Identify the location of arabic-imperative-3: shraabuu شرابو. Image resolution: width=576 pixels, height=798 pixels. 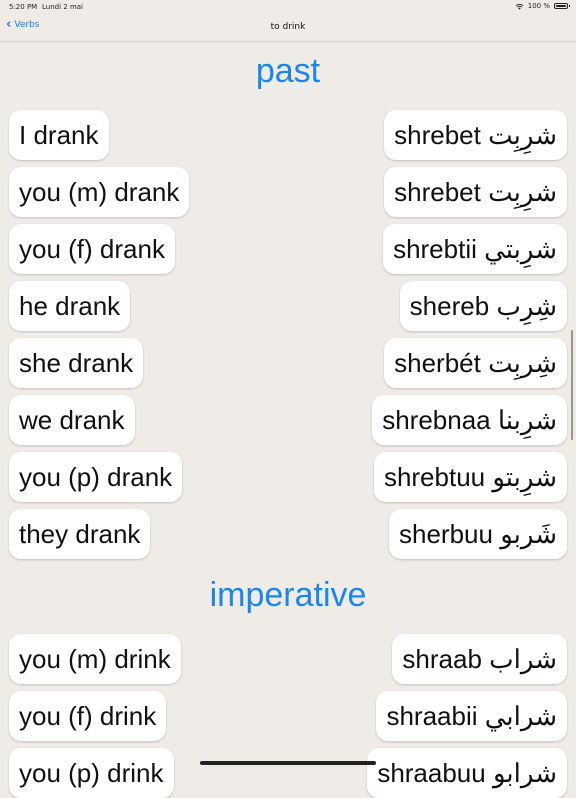
(467, 773).